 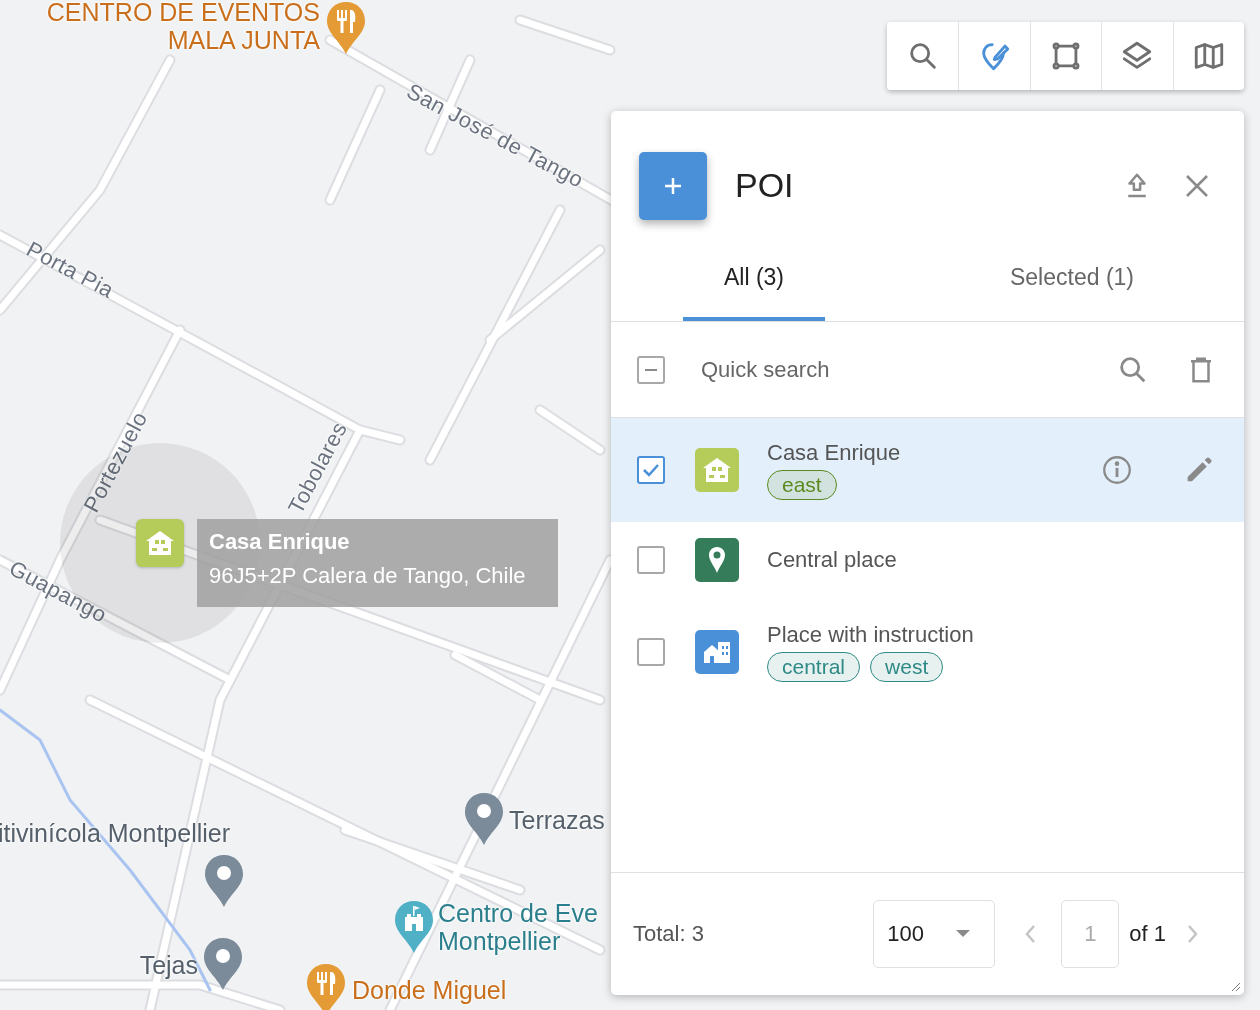 What do you see at coordinates (927, 470) in the screenshot?
I see `poi-row: Casa Enrique east` at bounding box center [927, 470].